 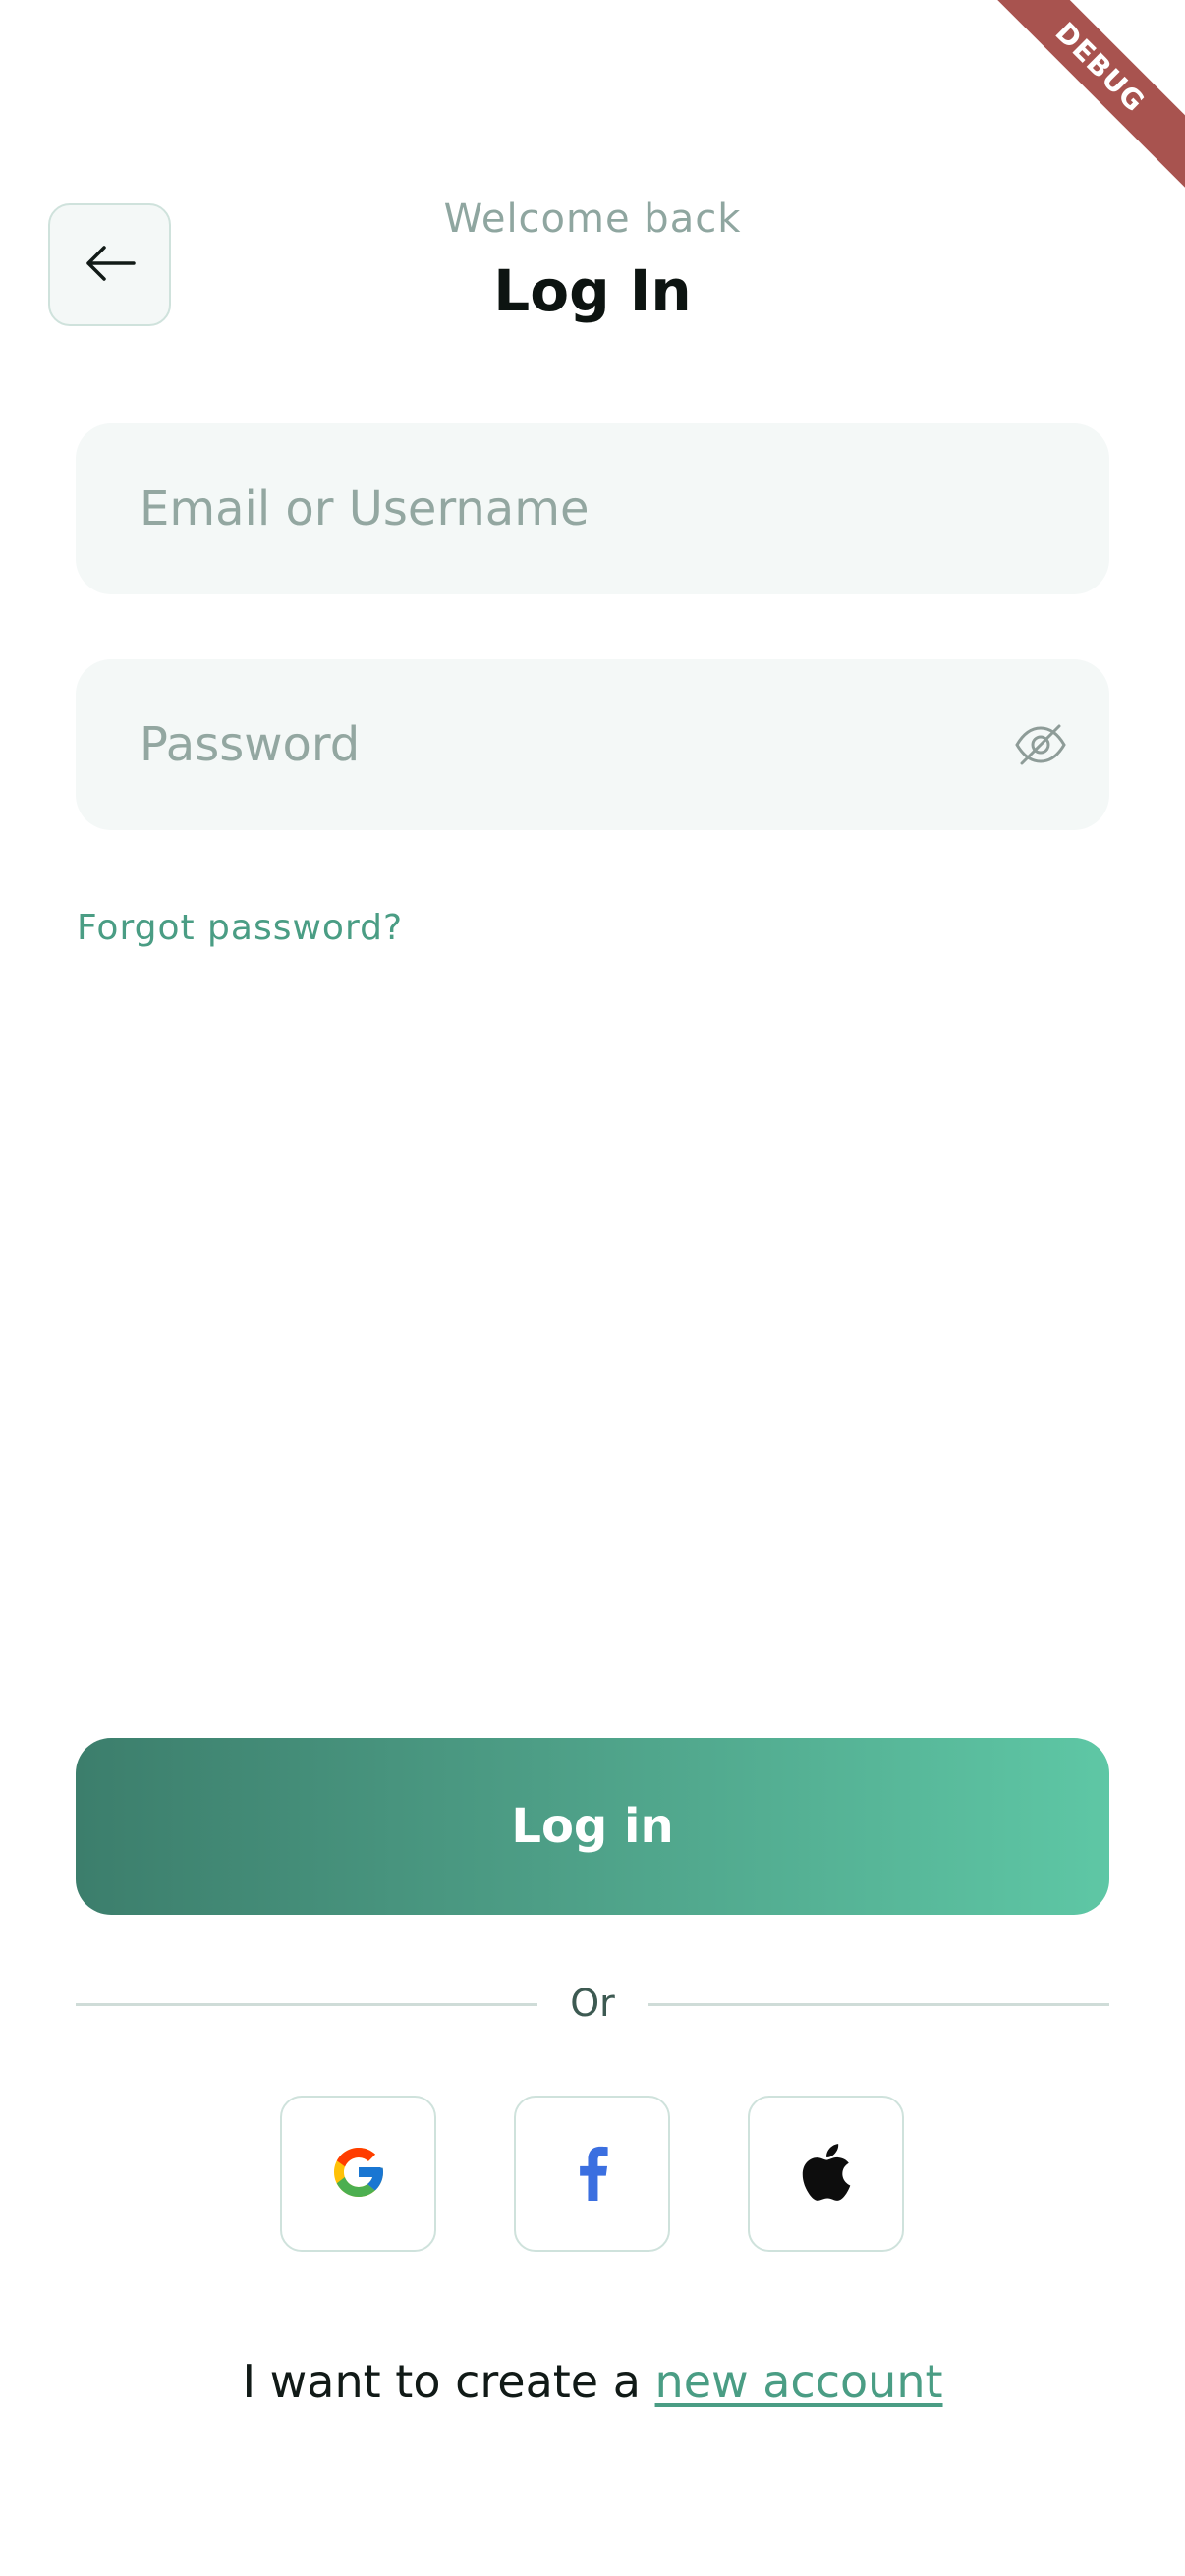 What do you see at coordinates (1041, 744) in the screenshot?
I see `eye-off-icon` at bounding box center [1041, 744].